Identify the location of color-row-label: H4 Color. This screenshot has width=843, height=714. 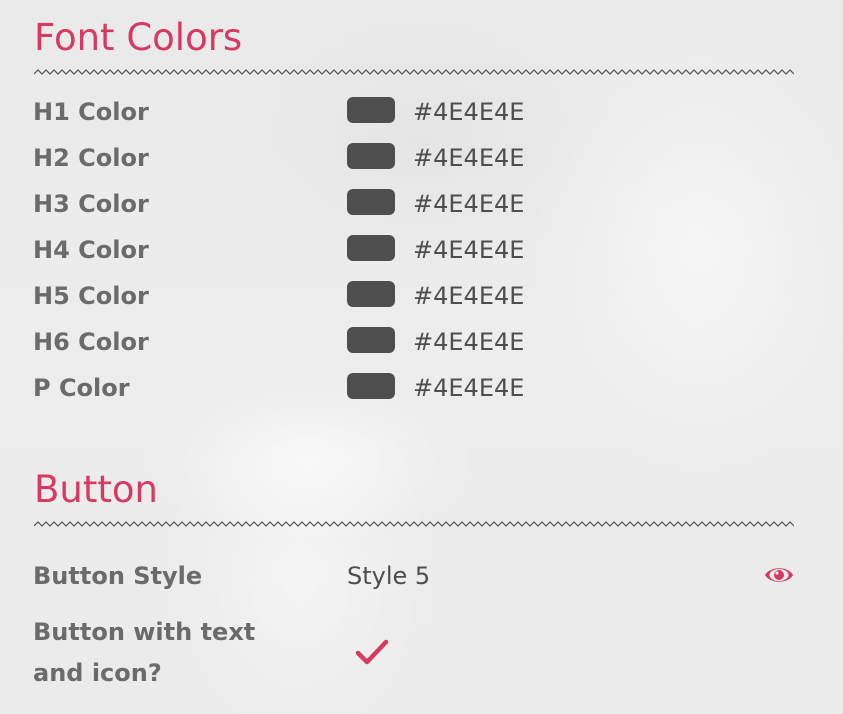
(91, 250).